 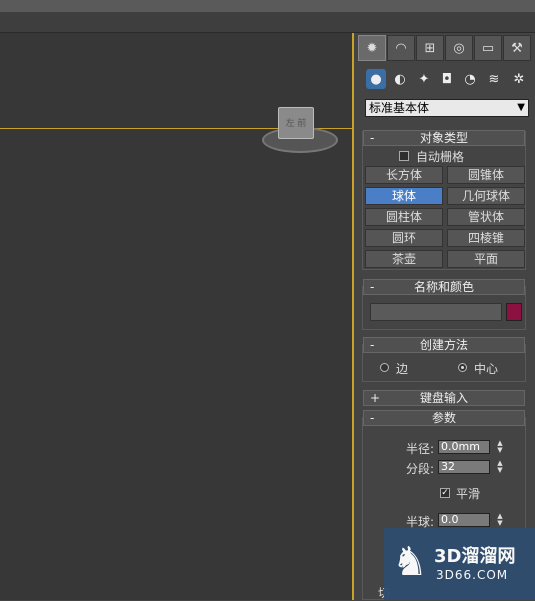 I want to click on watermark-url: 3D66.COM, so click(x=472, y=575).